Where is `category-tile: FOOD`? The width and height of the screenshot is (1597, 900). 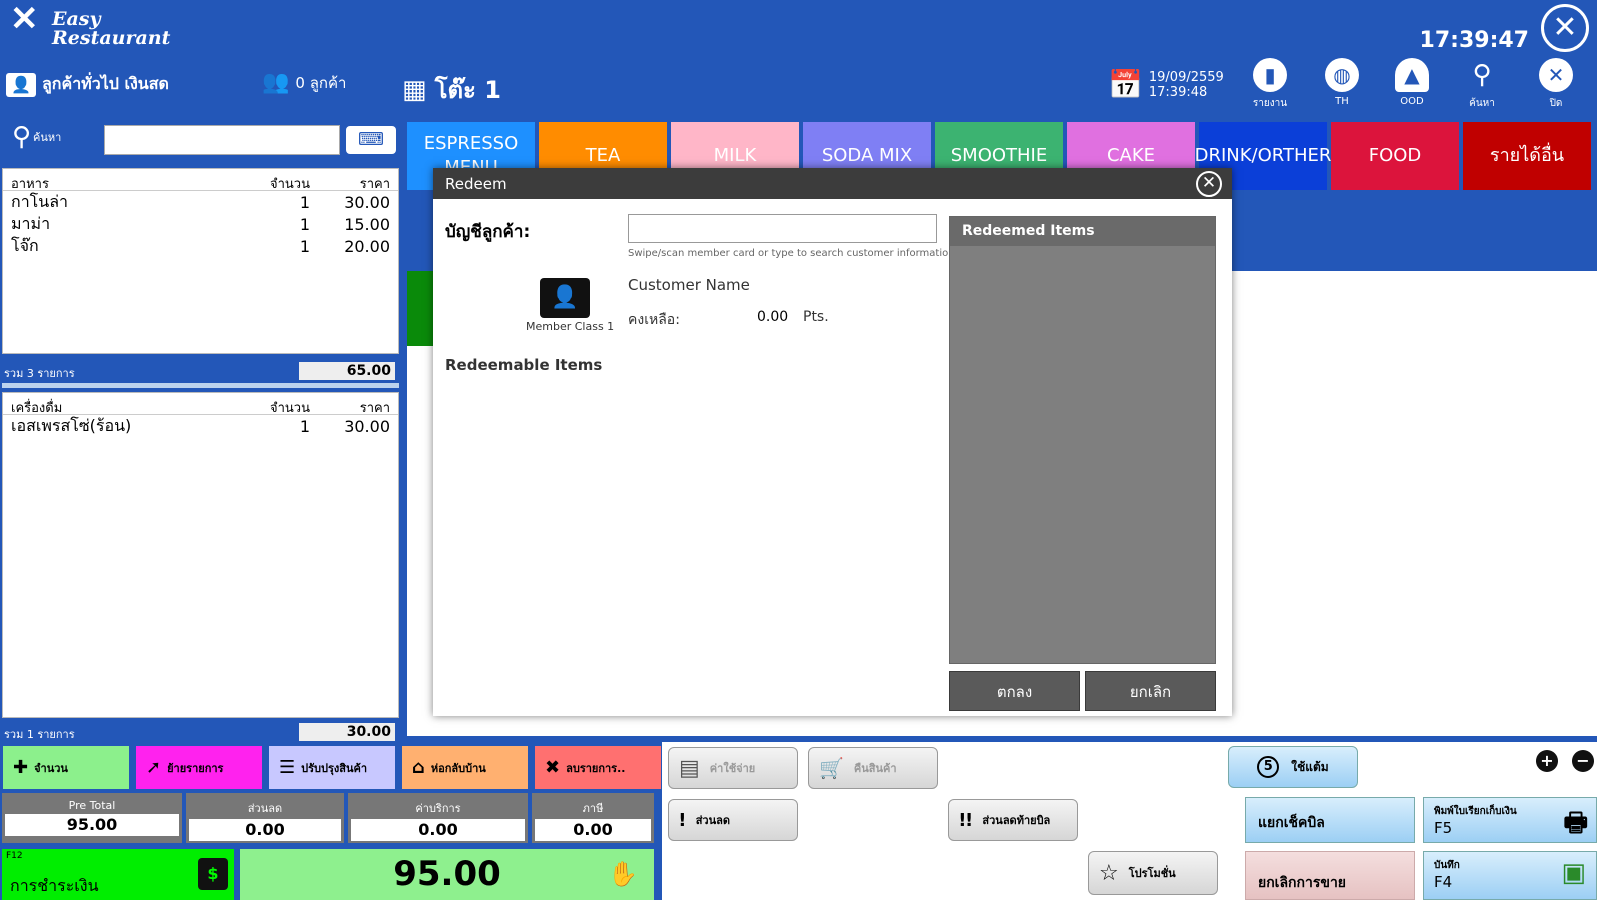
category-tile: FOOD is located at coordinates (1395, 156).